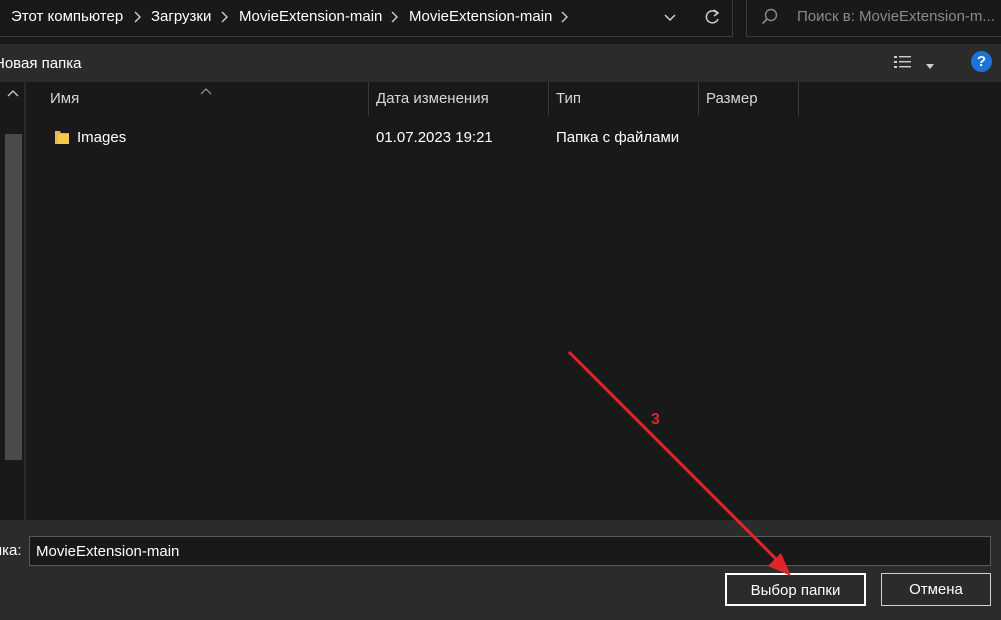 The image size is (1001, 620). Describe the element at coordinates (930, 63) in the screenshot. I see `caret-down-icon` at that location.